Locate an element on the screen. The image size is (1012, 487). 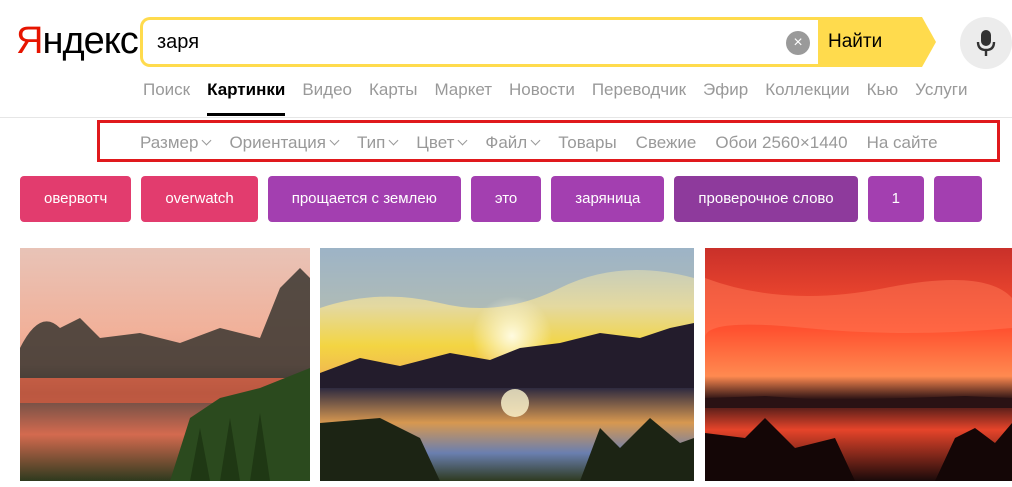
search-button-arrow is located at coordinates (929, 42).